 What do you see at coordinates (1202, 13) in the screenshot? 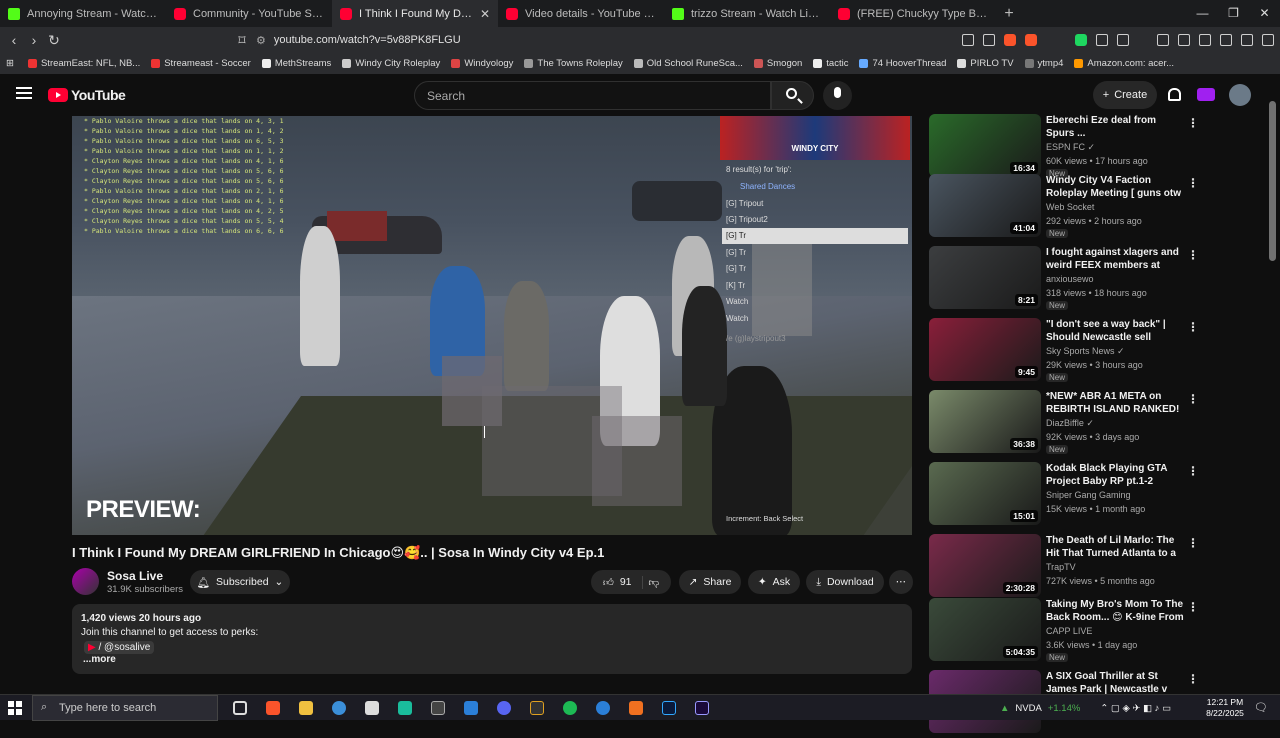
I see `minimize-icon: —` at bounding box center [1202, 13].